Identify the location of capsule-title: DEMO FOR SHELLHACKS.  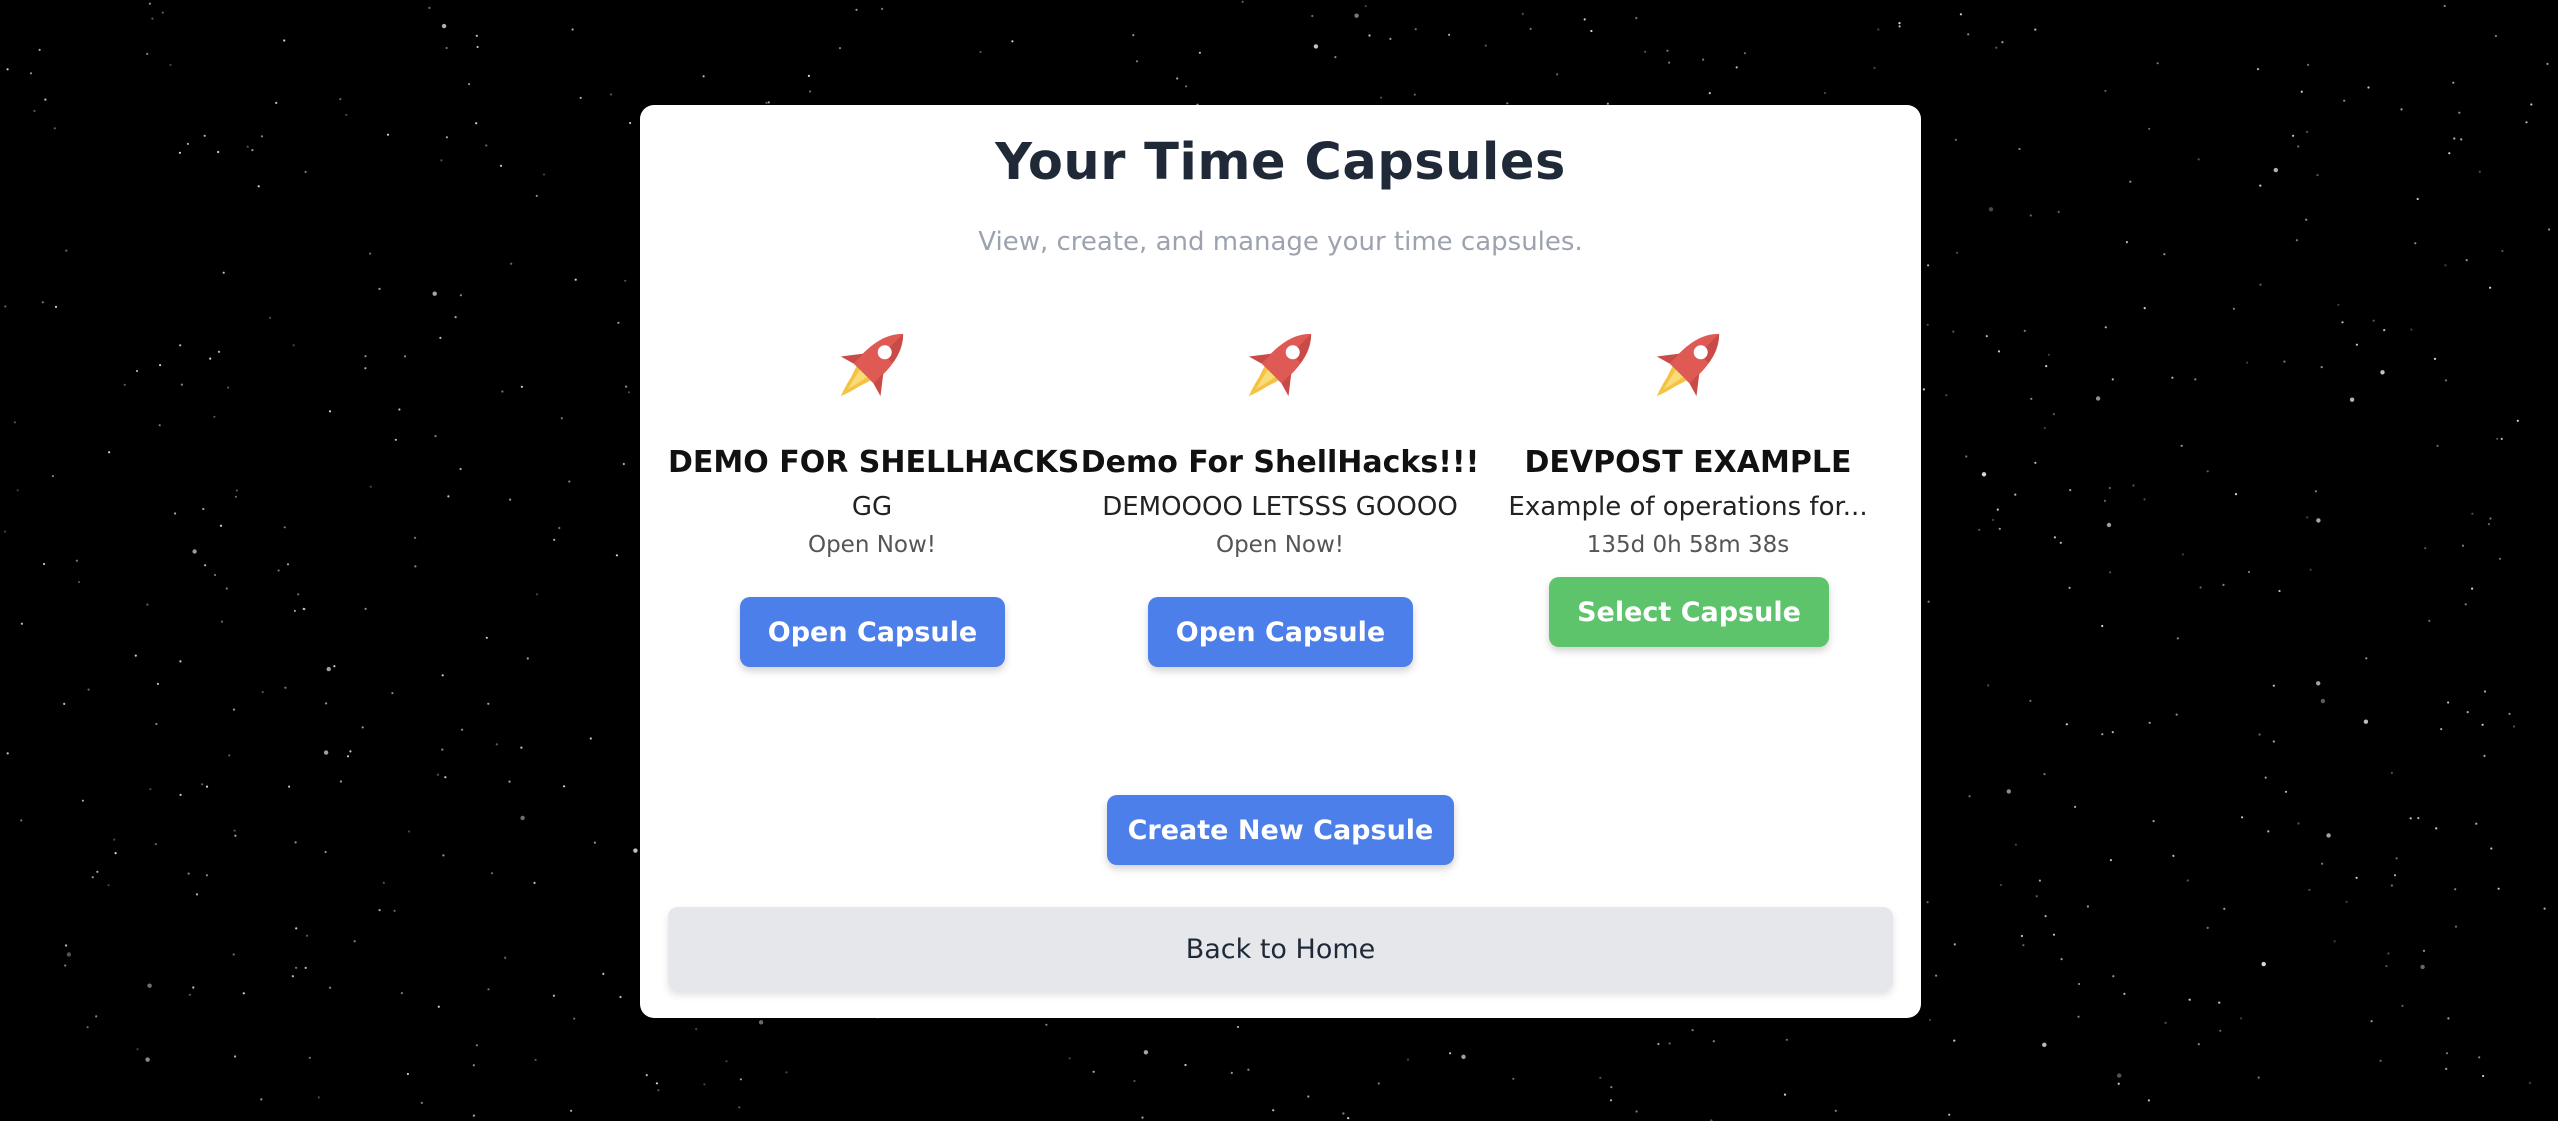
(874, 462).